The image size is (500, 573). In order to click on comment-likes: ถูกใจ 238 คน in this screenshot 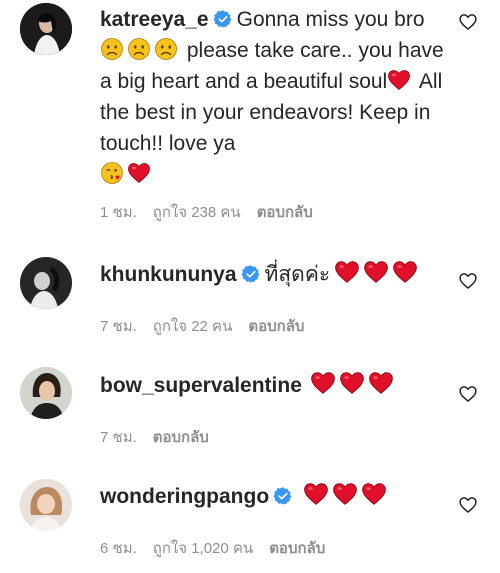, I will do `click(197, 212)`.